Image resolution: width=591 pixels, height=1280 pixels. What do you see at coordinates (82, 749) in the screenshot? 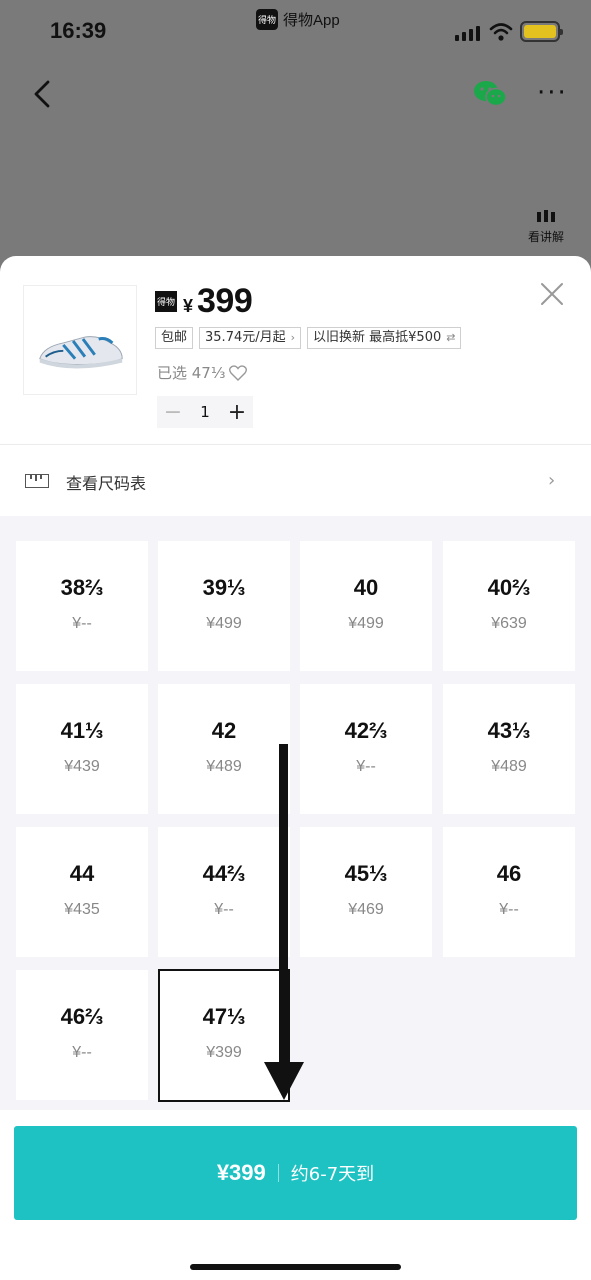
I see `size-option: 41⅓ ¥439` at bounding box center [82, 749].